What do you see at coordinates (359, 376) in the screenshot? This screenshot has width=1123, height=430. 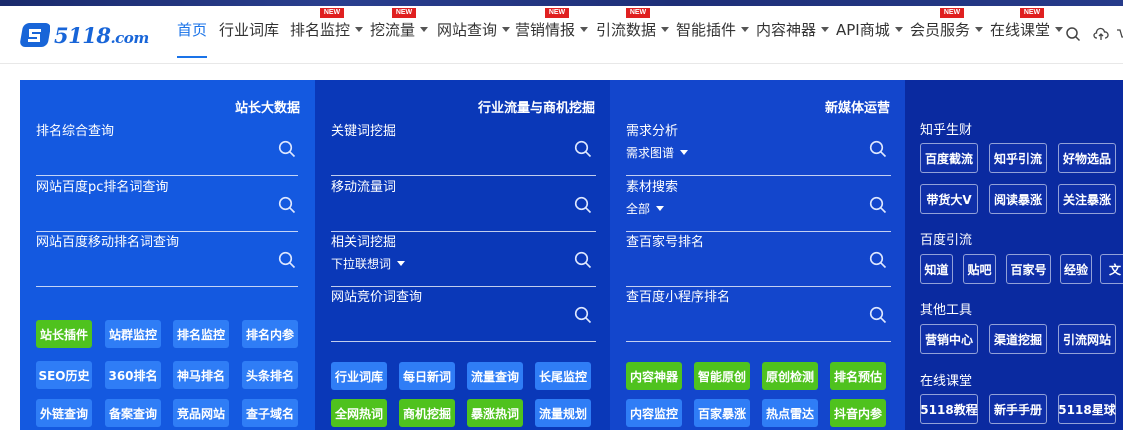 I see `tool-button: 行业词库` at bounding box center [359, 376].